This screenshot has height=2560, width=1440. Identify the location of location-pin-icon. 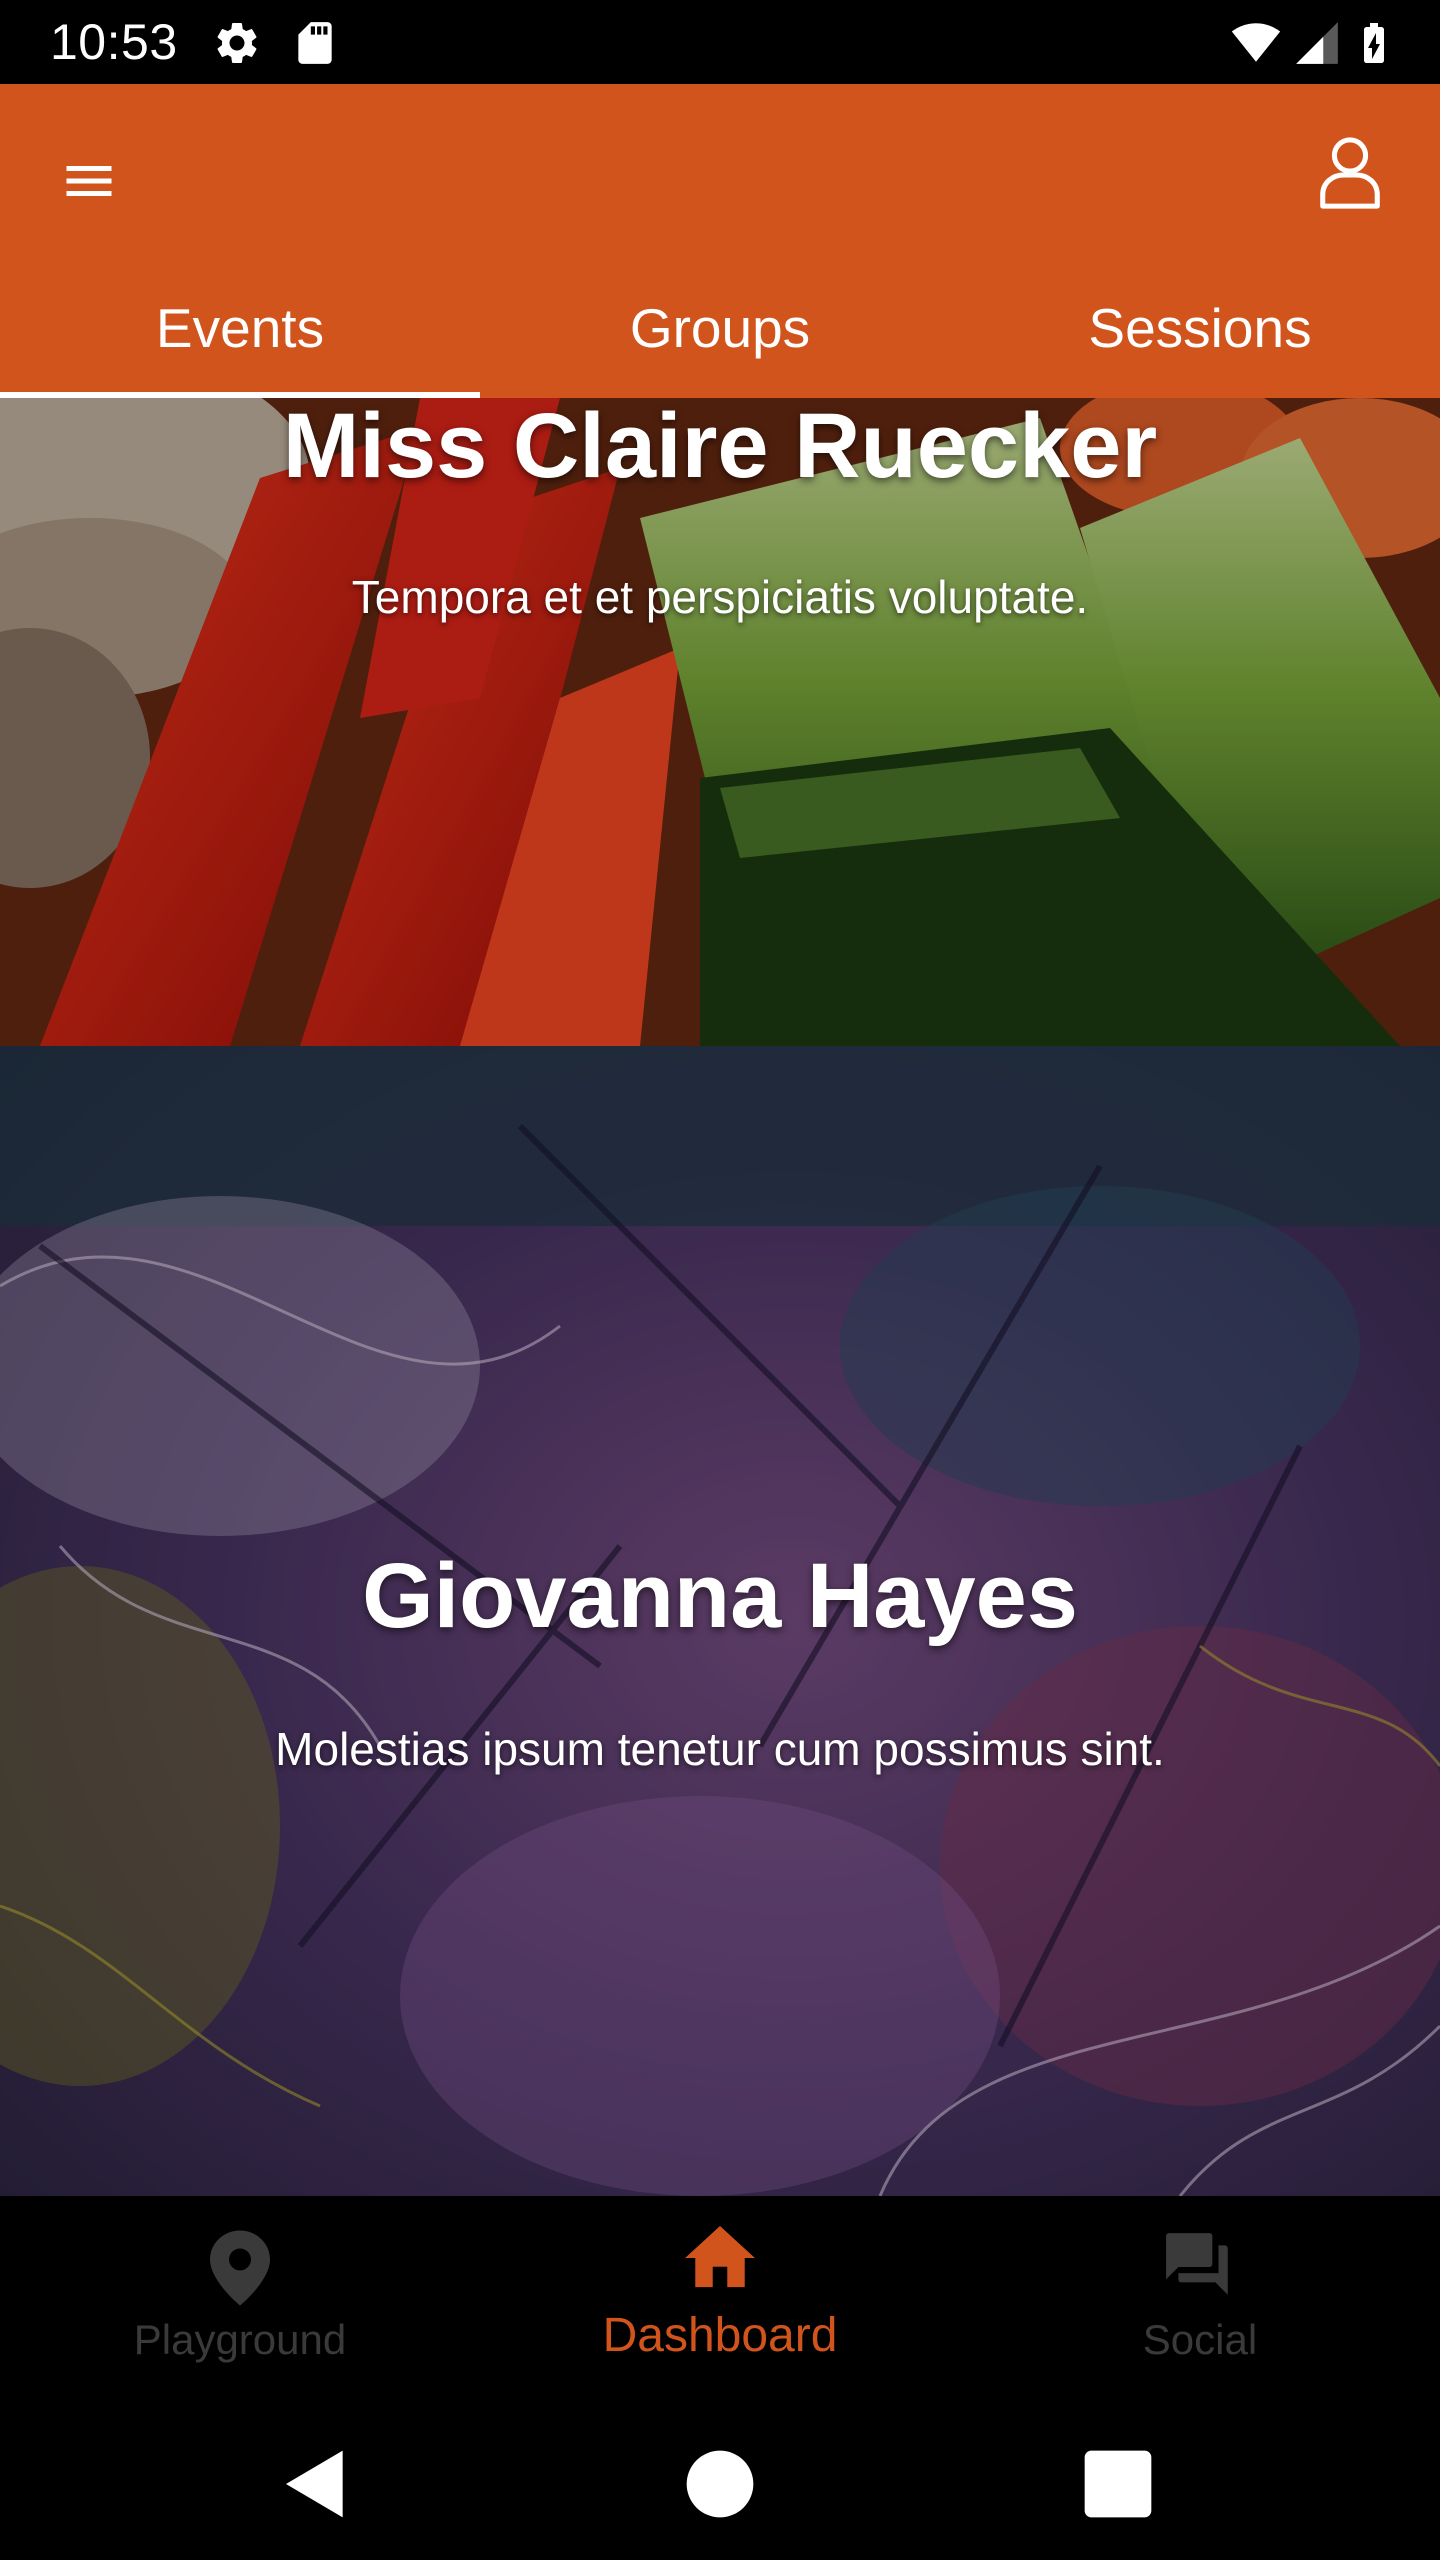
(240, 2268).